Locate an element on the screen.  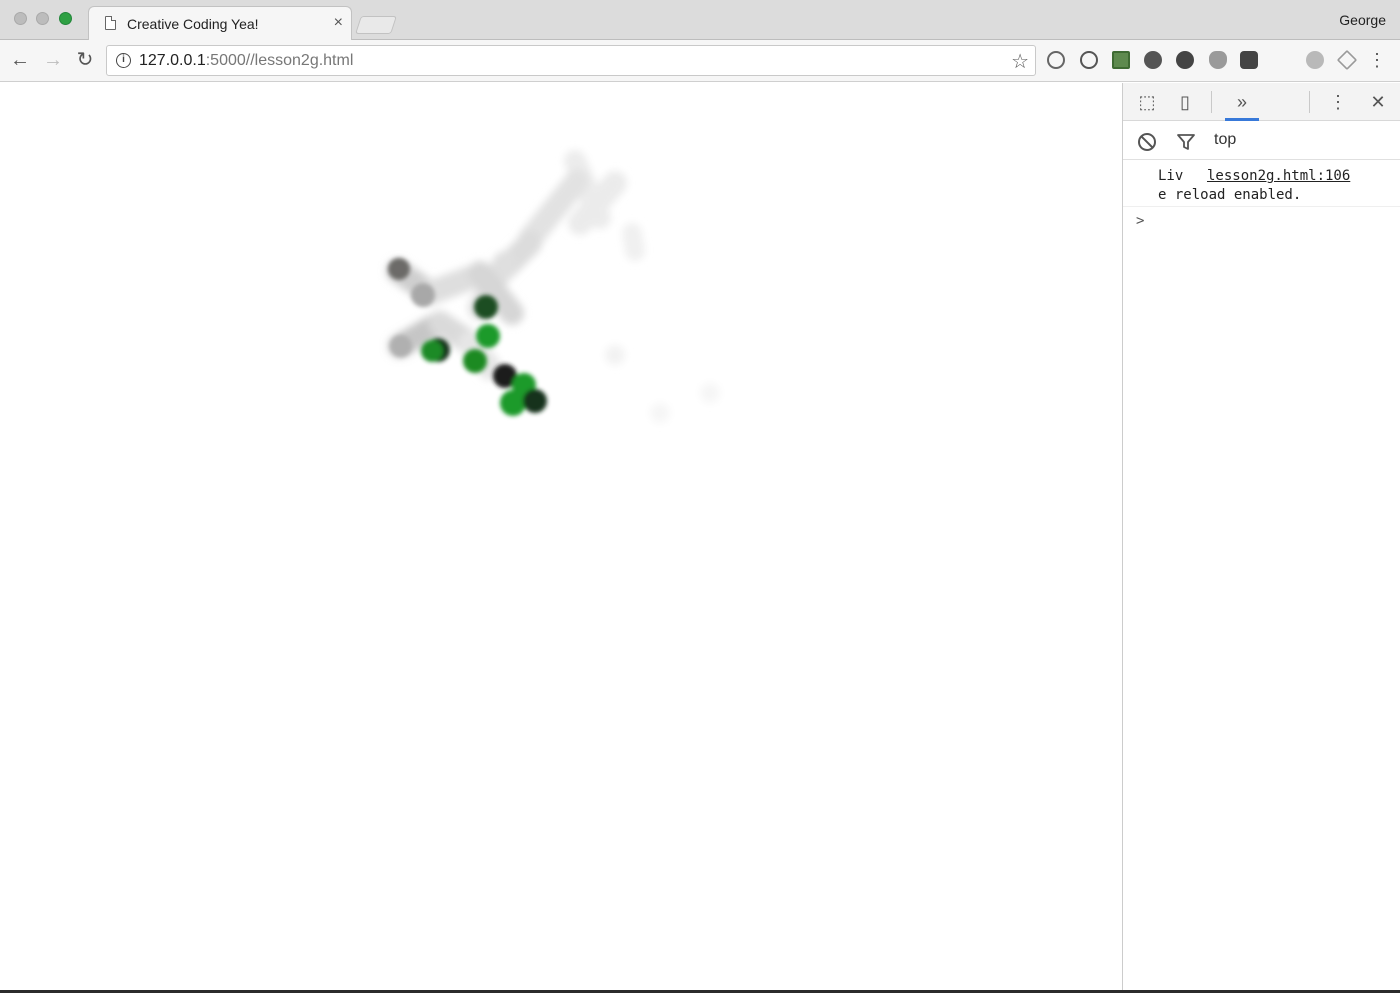
clear-console-icon is located at coordinates (1147, 142).